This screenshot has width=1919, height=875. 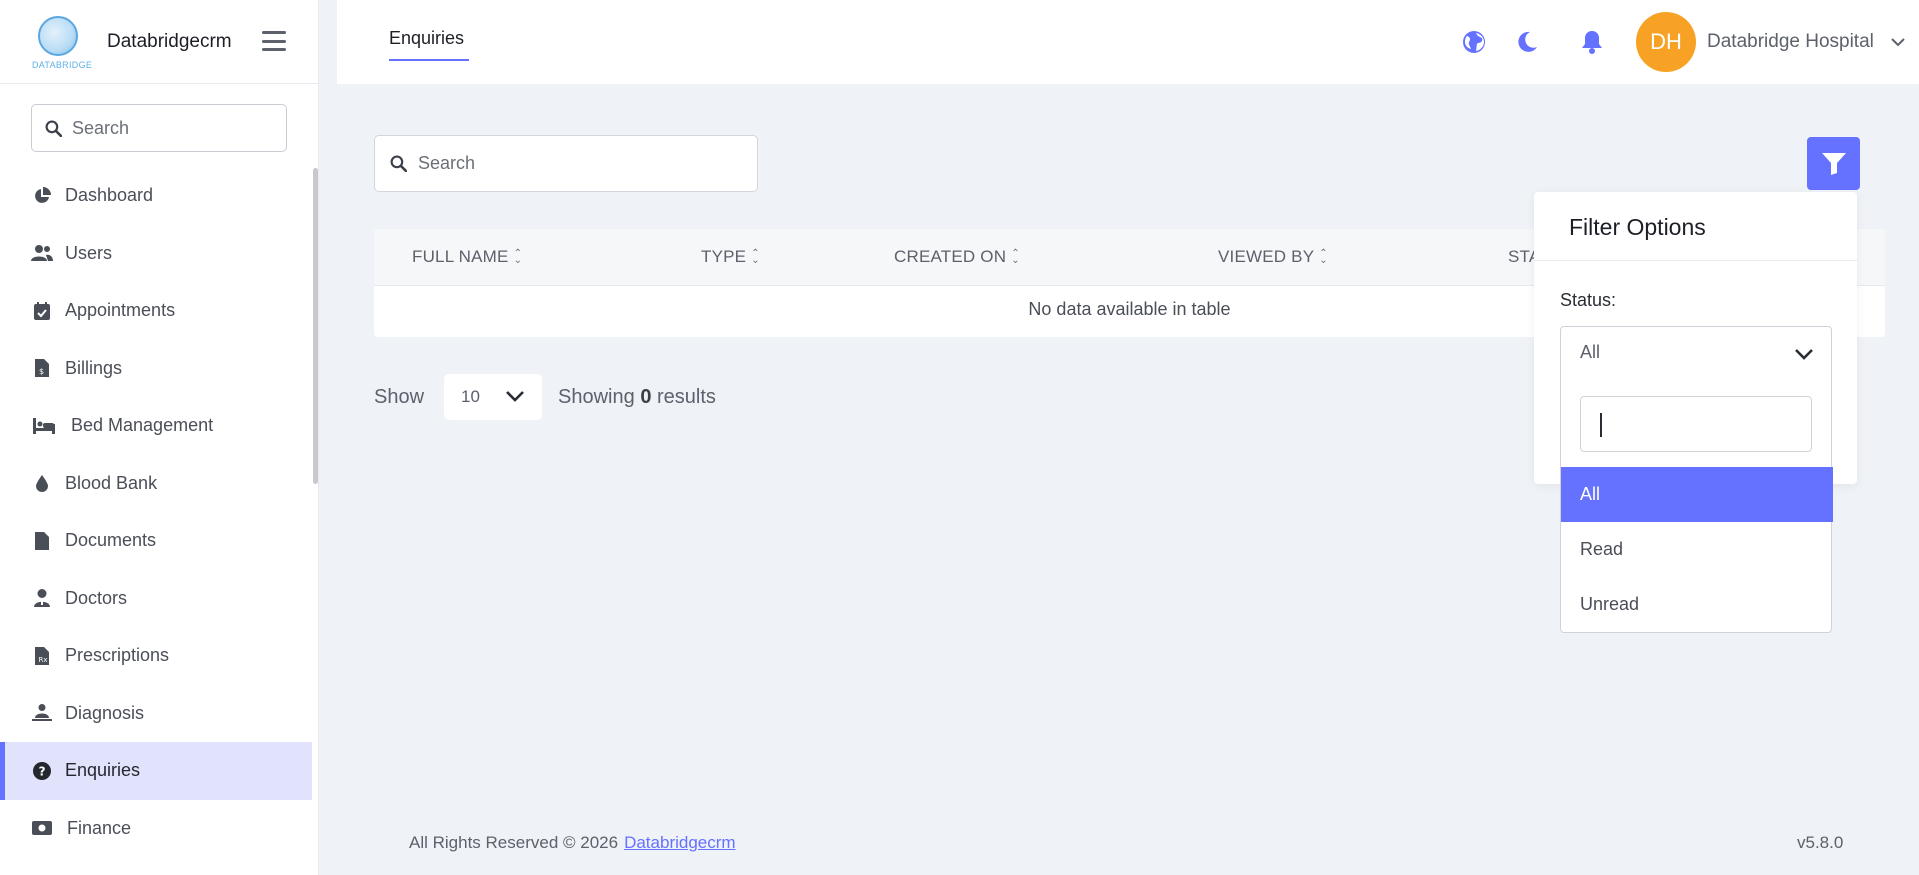 I want to click on users-icon, so click(x=42, y=253).